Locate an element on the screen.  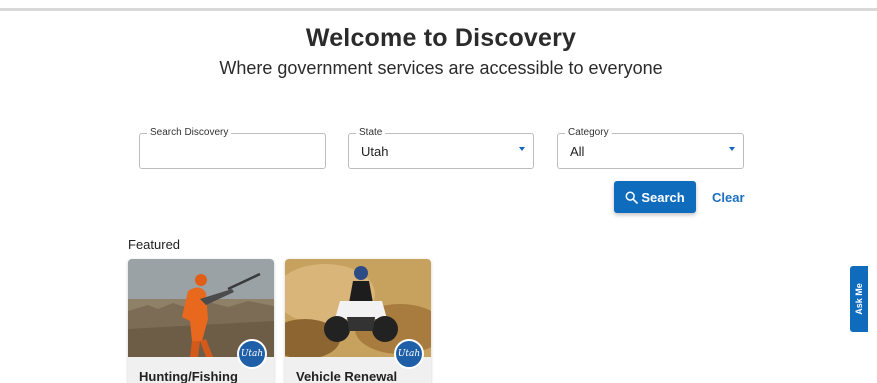
category-select-label: Category is located at coordinates (588, 133).